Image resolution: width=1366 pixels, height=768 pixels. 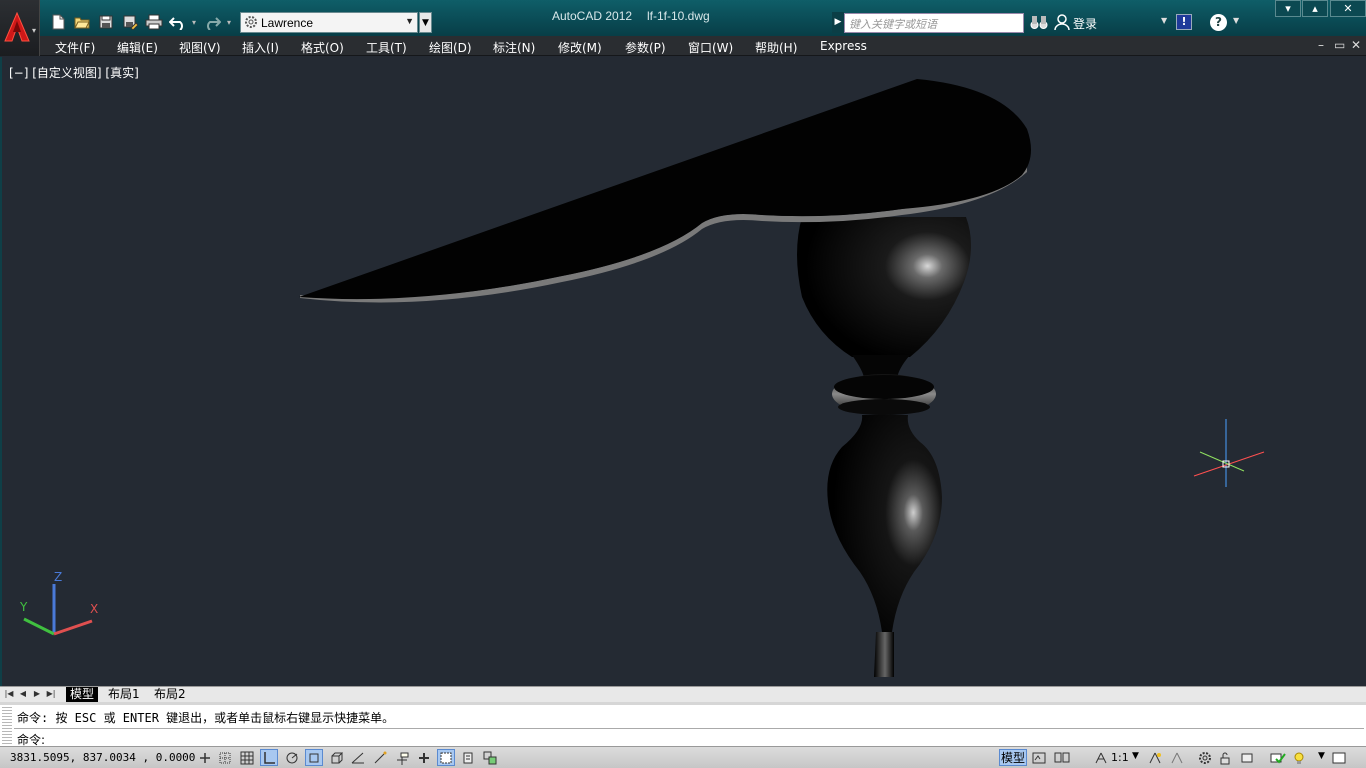 I want to click on grid-icon, so click(x=247, y=758).